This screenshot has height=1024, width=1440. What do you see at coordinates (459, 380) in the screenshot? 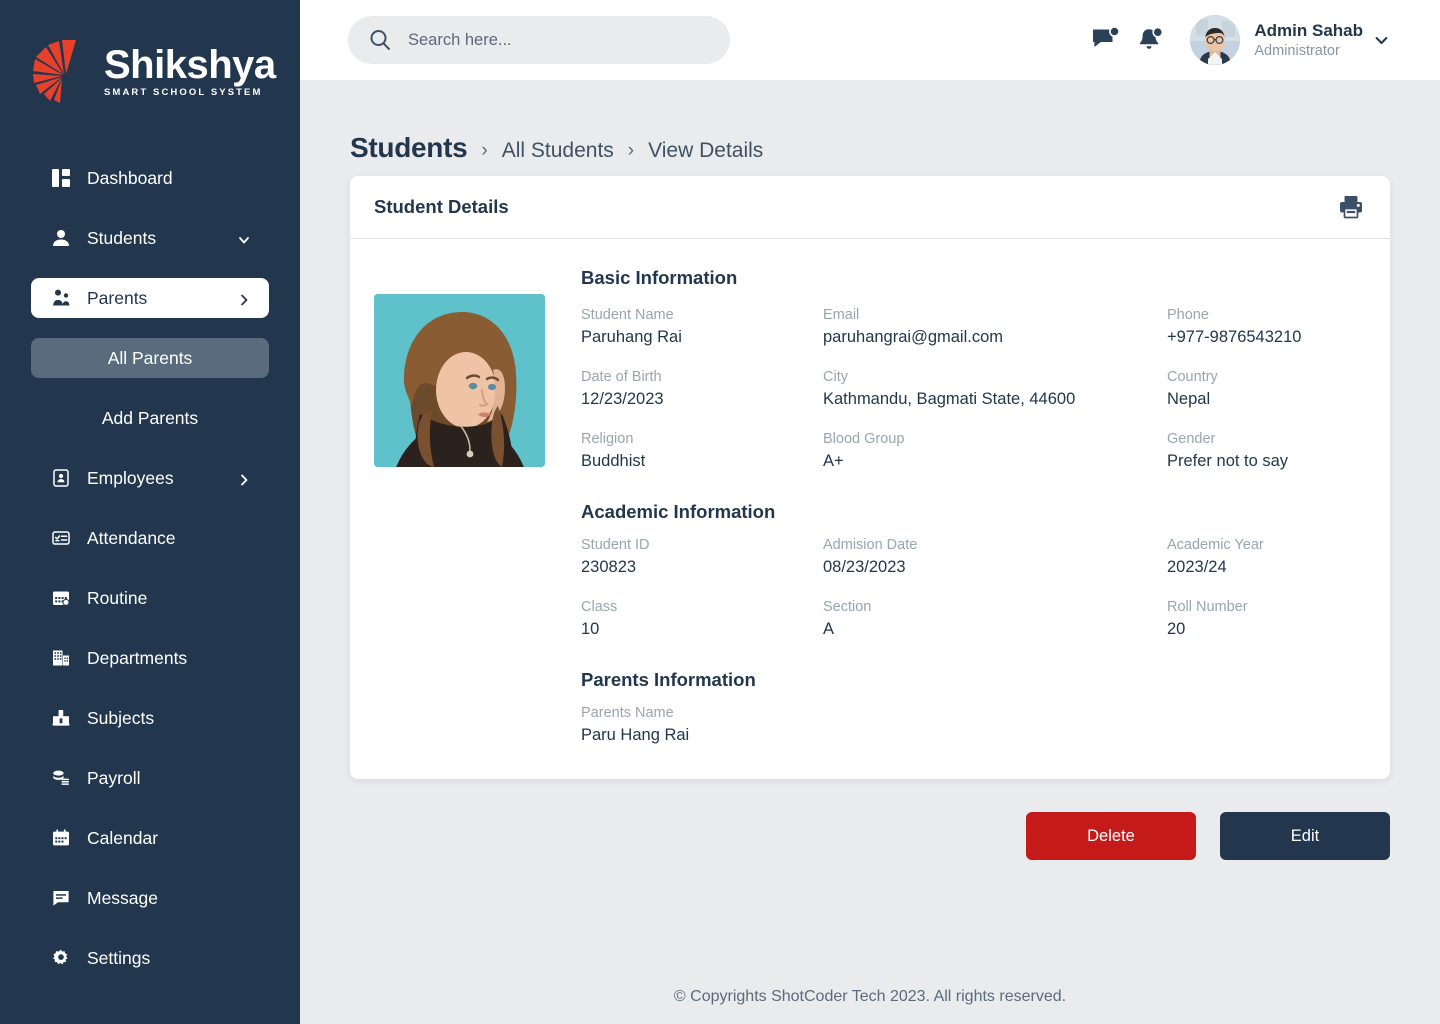
I see `student-photo` at bounding box center [459, 380].